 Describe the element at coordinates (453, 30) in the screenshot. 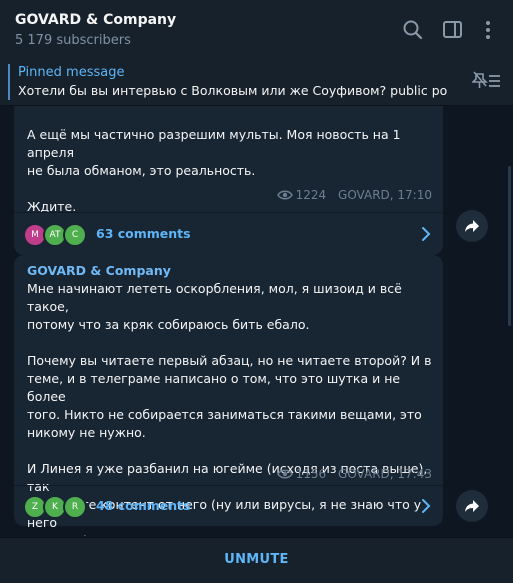

I see `sidebar-toggle-icon` at that location.